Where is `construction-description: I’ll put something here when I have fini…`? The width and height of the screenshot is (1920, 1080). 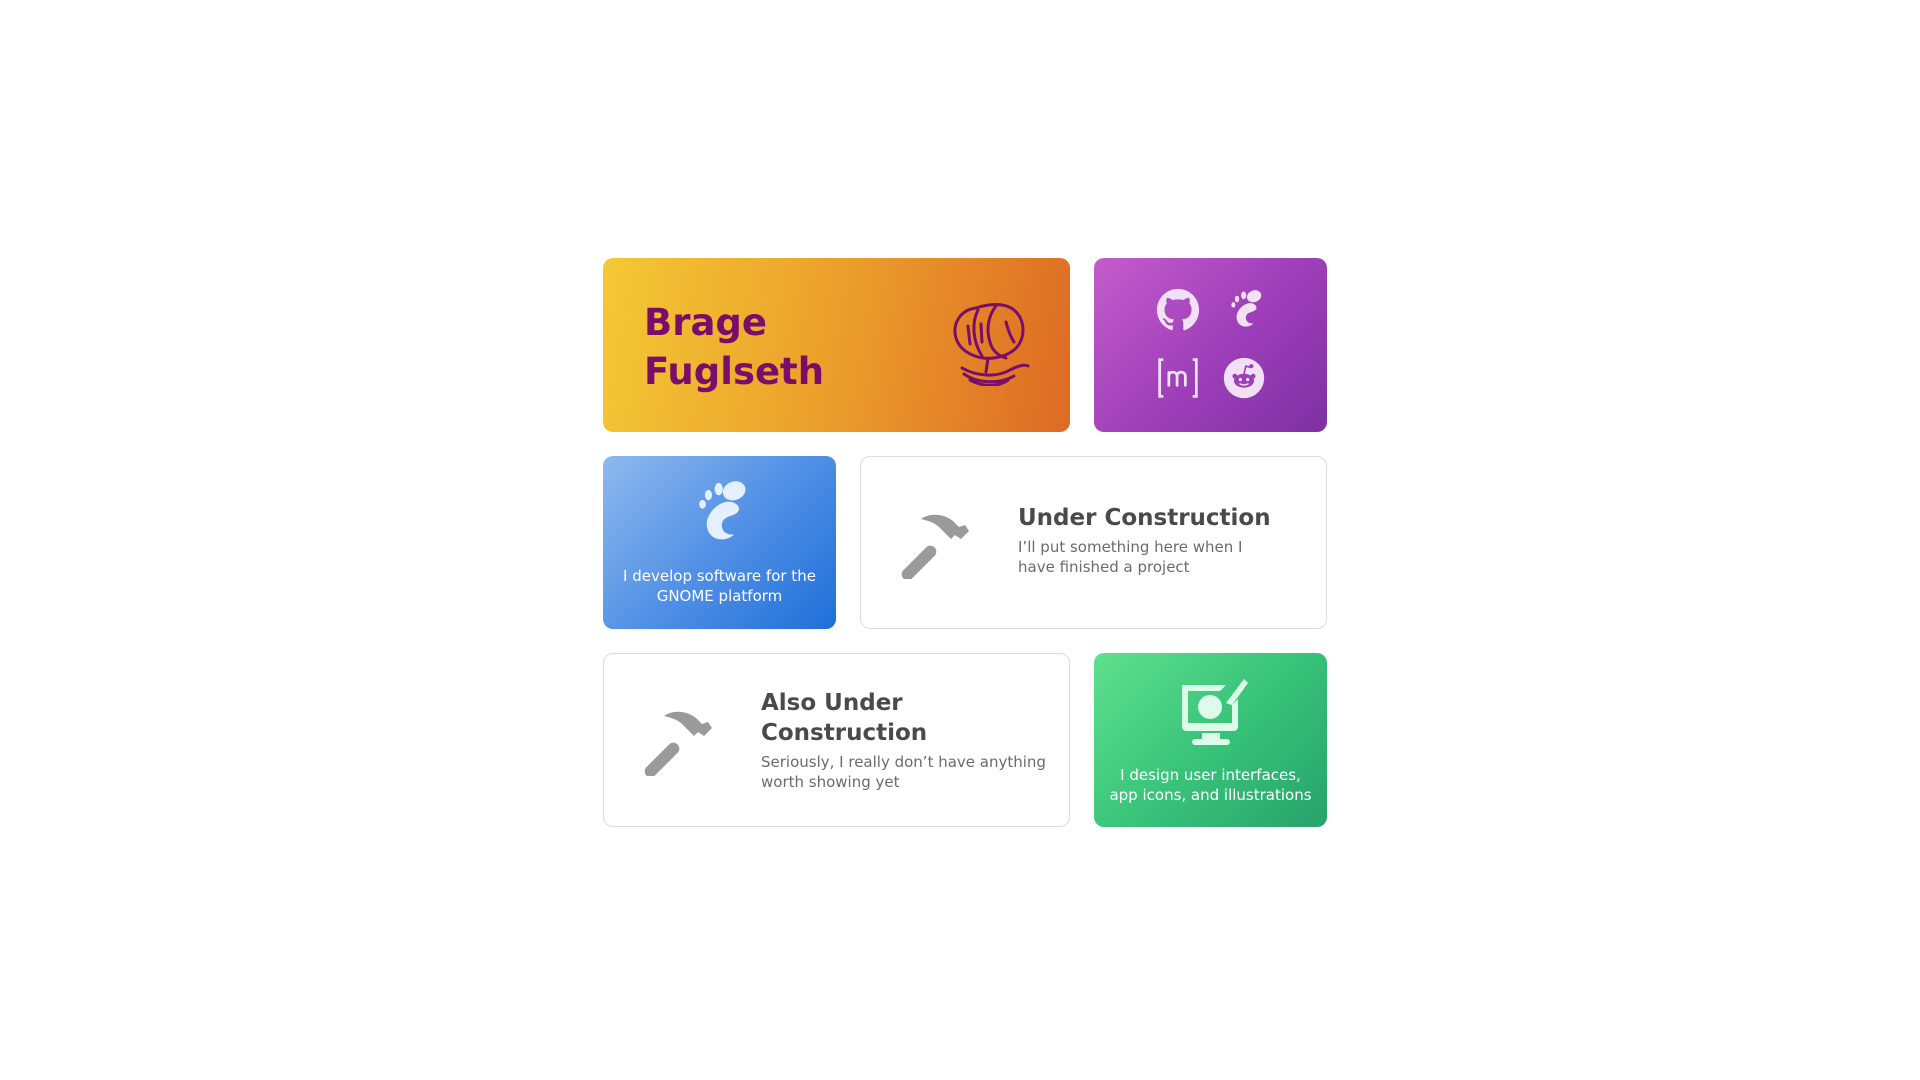
construction-description: I’ll put something here when I have fini… is located at coordinates (1130, 557).